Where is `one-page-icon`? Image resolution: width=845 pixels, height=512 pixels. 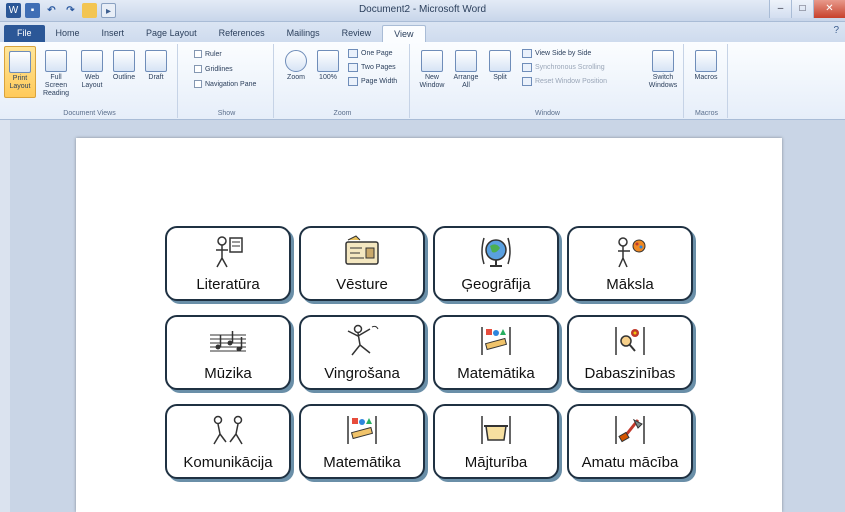 one-page-icon is located at coordinates (353, 53).